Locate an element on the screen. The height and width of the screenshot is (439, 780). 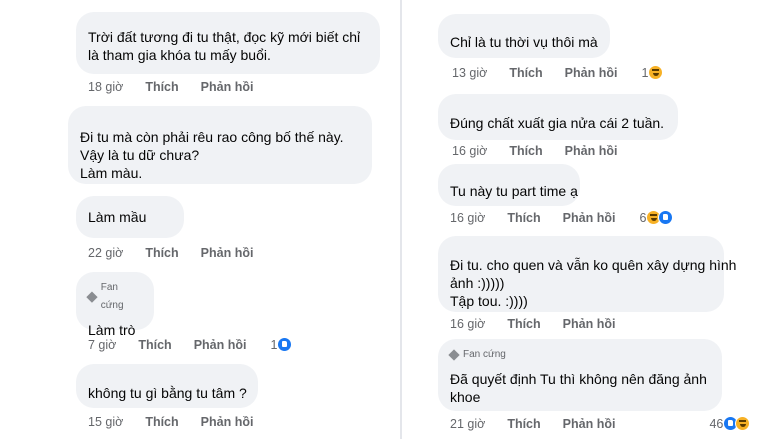
comment-text: Làm mầu is located at coordinates (117, 217).